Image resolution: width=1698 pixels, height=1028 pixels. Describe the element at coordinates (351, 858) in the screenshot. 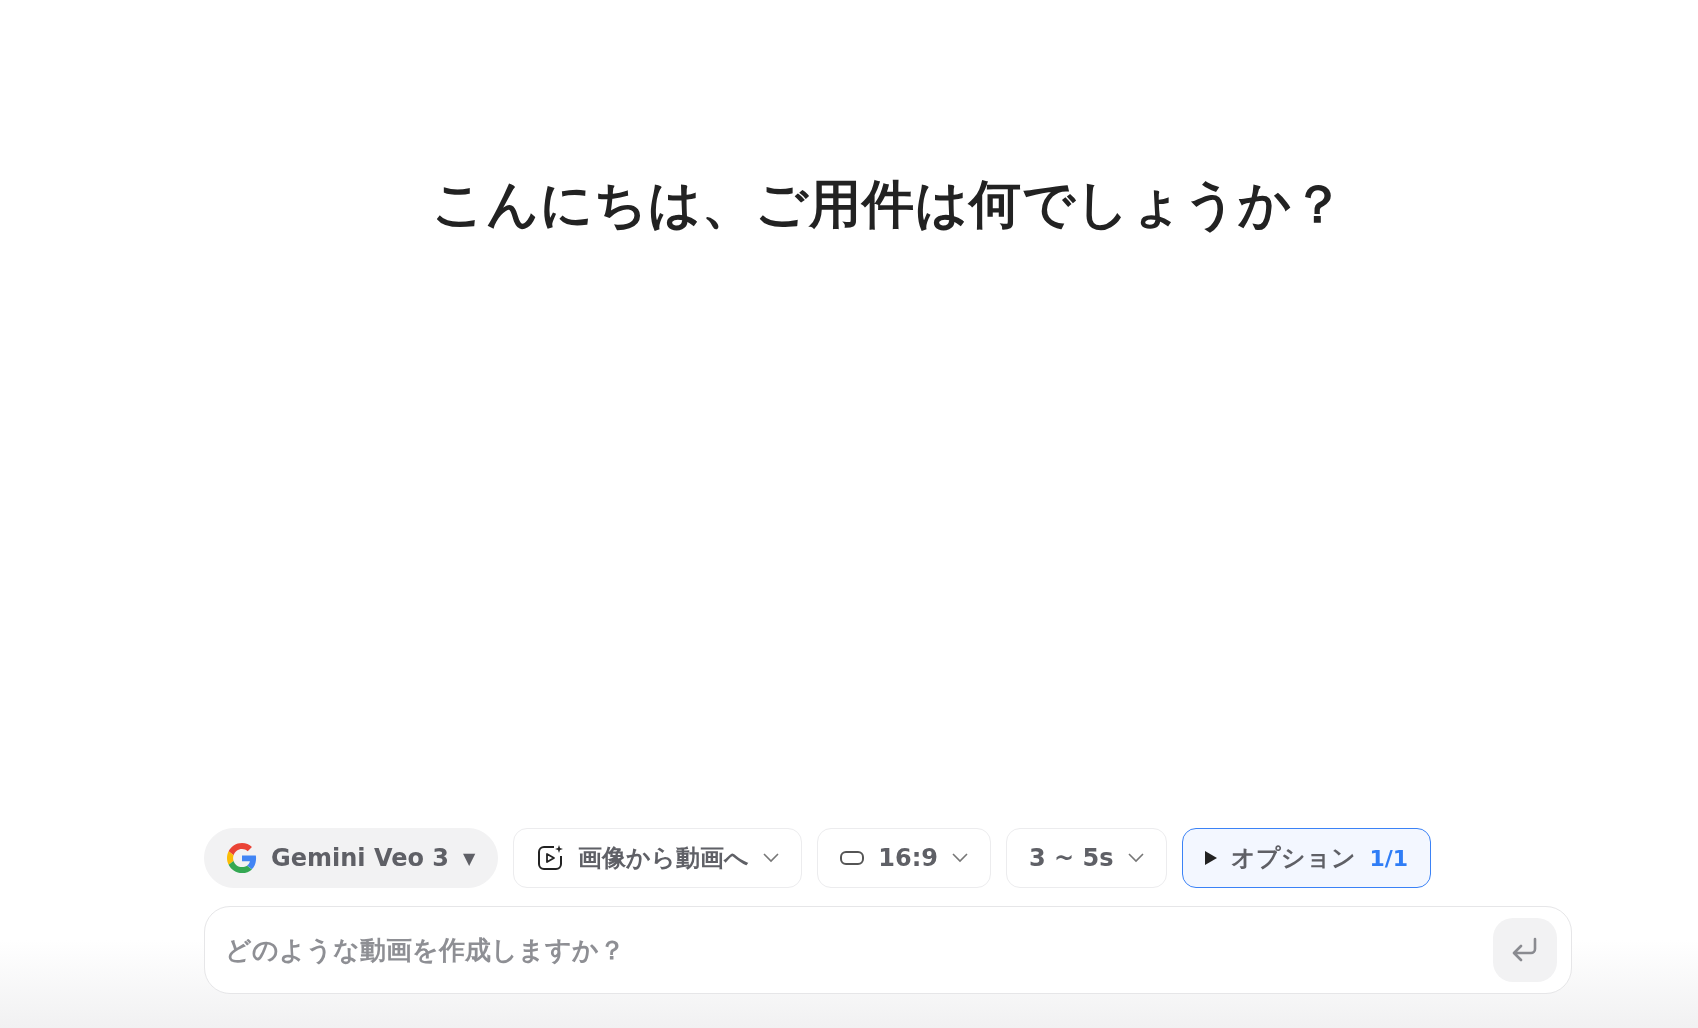

I see `model-selector: Gemini Veo 3 ▼` at that location.